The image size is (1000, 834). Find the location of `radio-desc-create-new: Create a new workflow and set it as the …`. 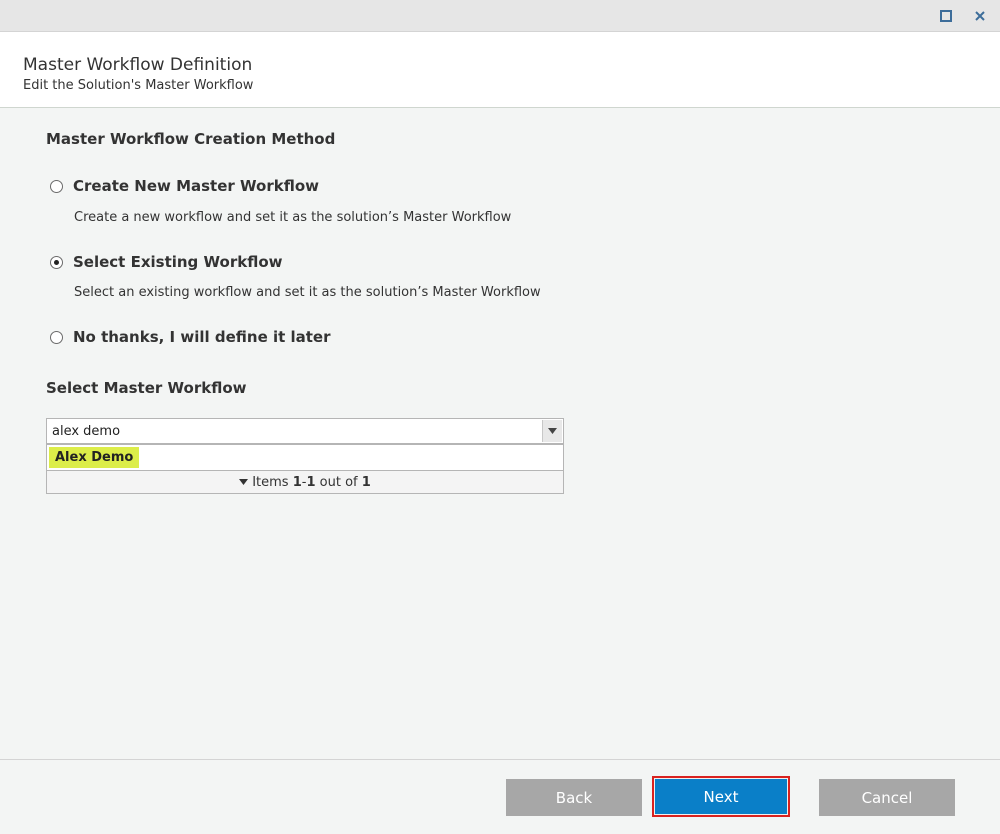

radio-desc-create-new: Create a new workflow and set it as the … is located at coordinates (293, 217).